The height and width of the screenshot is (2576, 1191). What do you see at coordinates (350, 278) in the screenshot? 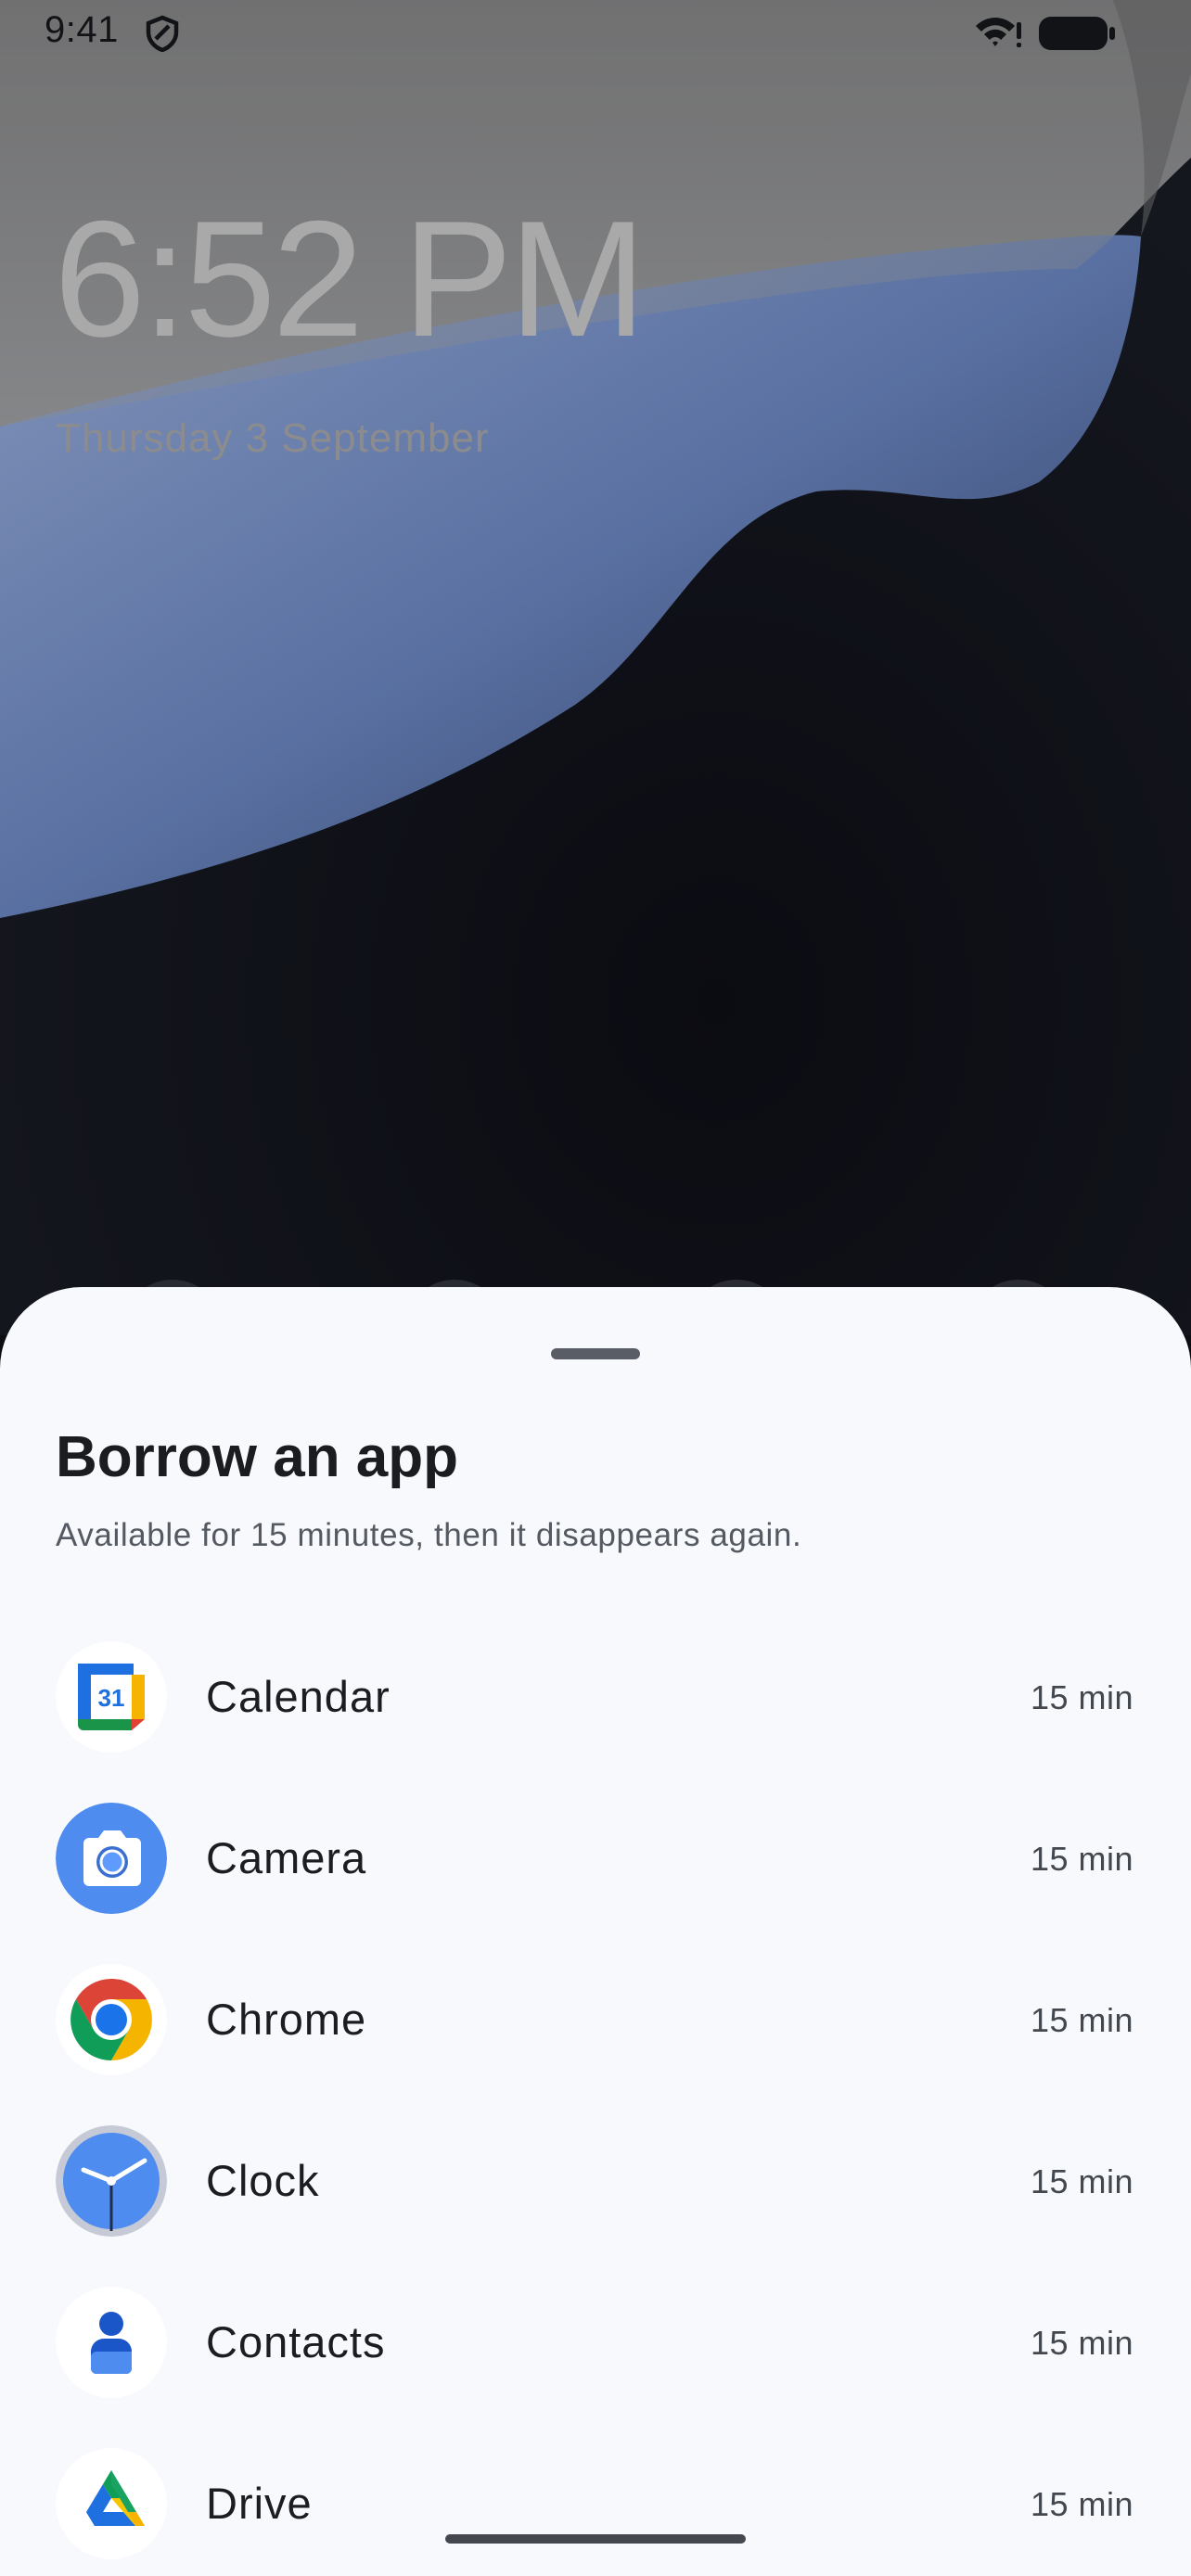
I see `lock-clock: 6:52 PM` at bounding box center [350, 278].